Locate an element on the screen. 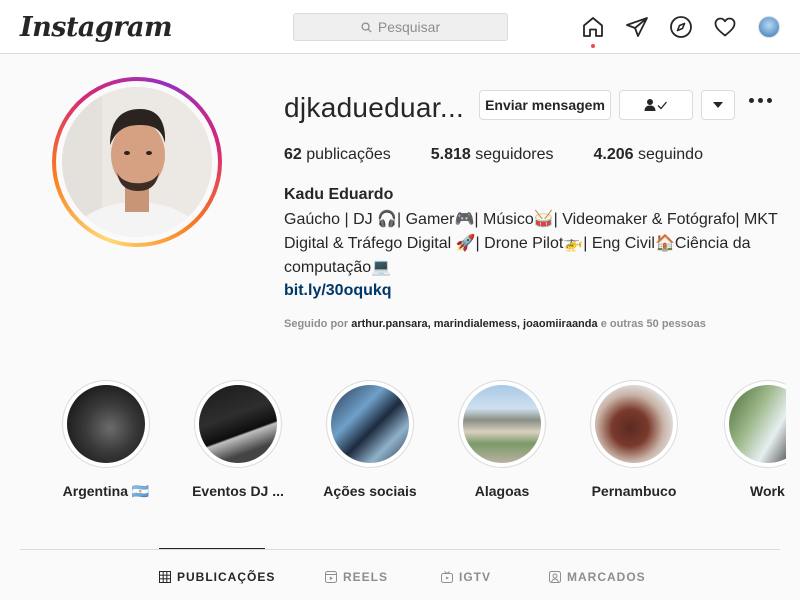  direct-message-icon is located at coordinates (637, 27).